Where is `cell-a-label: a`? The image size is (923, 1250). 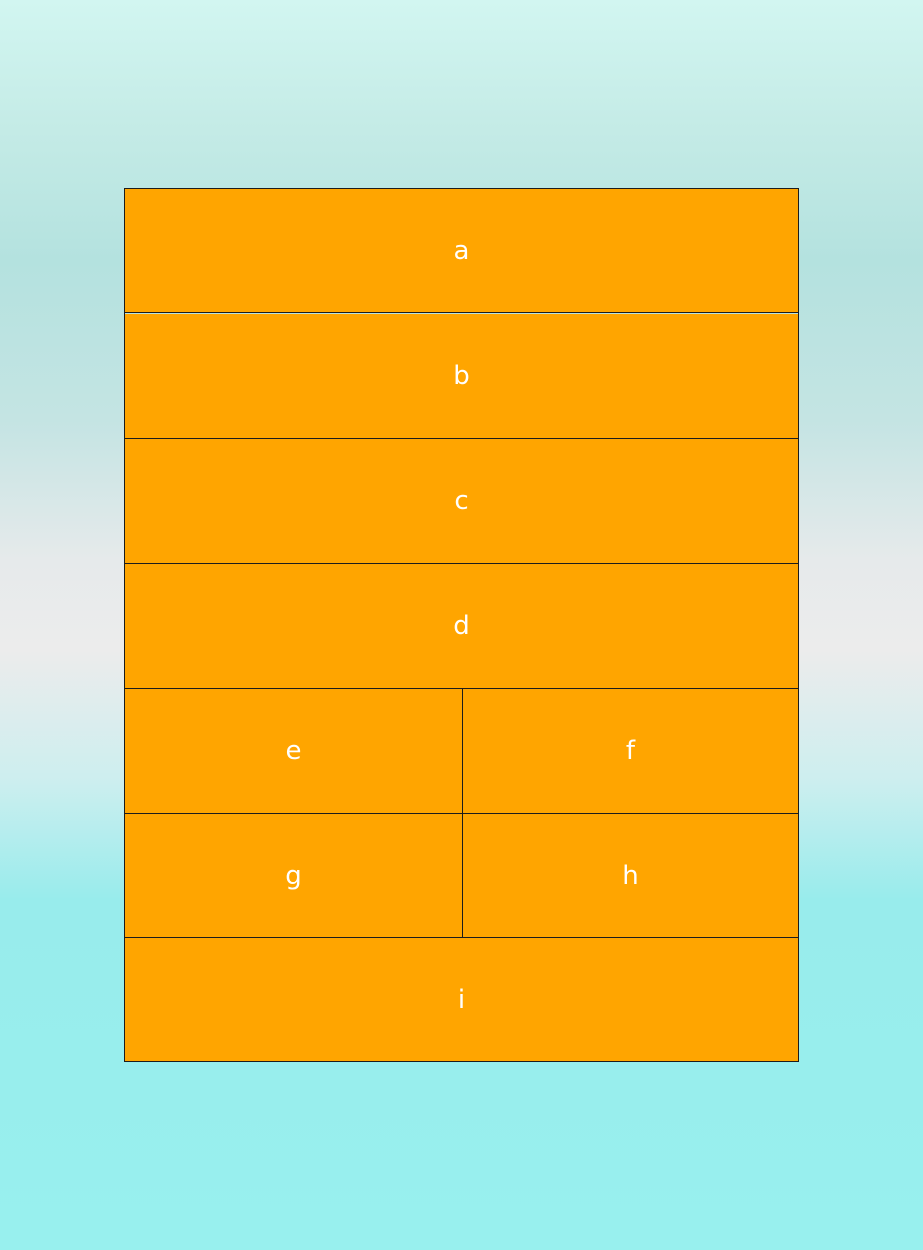
cell-a-label: a is located at coordinates (461, 250).